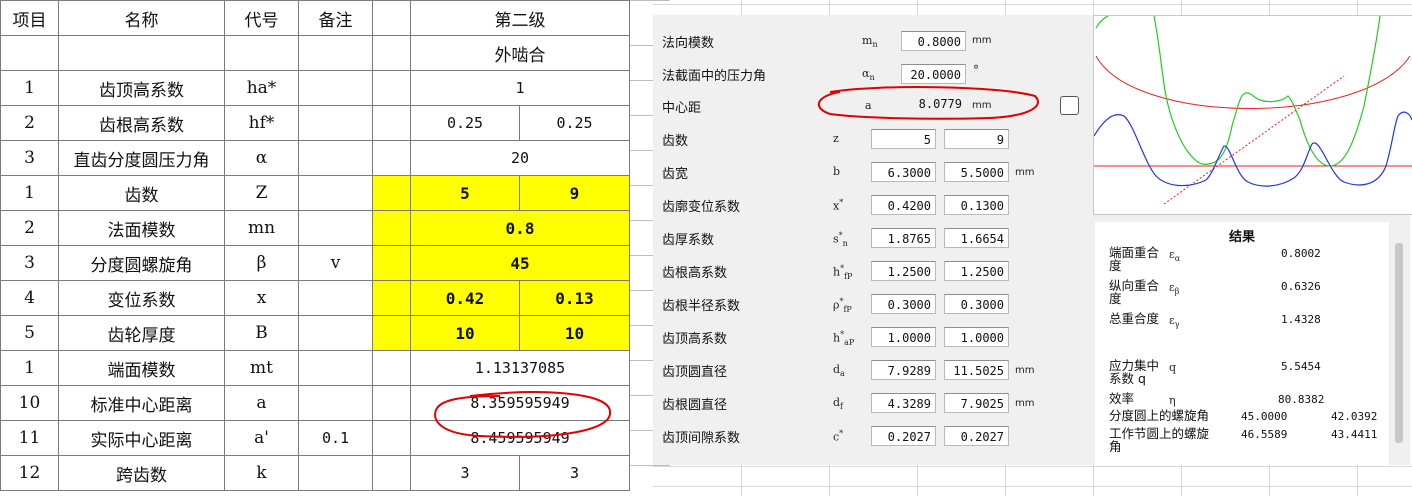  I want to click on dedendum-coef-input-gear2: 1.2500, so click(976, 271).